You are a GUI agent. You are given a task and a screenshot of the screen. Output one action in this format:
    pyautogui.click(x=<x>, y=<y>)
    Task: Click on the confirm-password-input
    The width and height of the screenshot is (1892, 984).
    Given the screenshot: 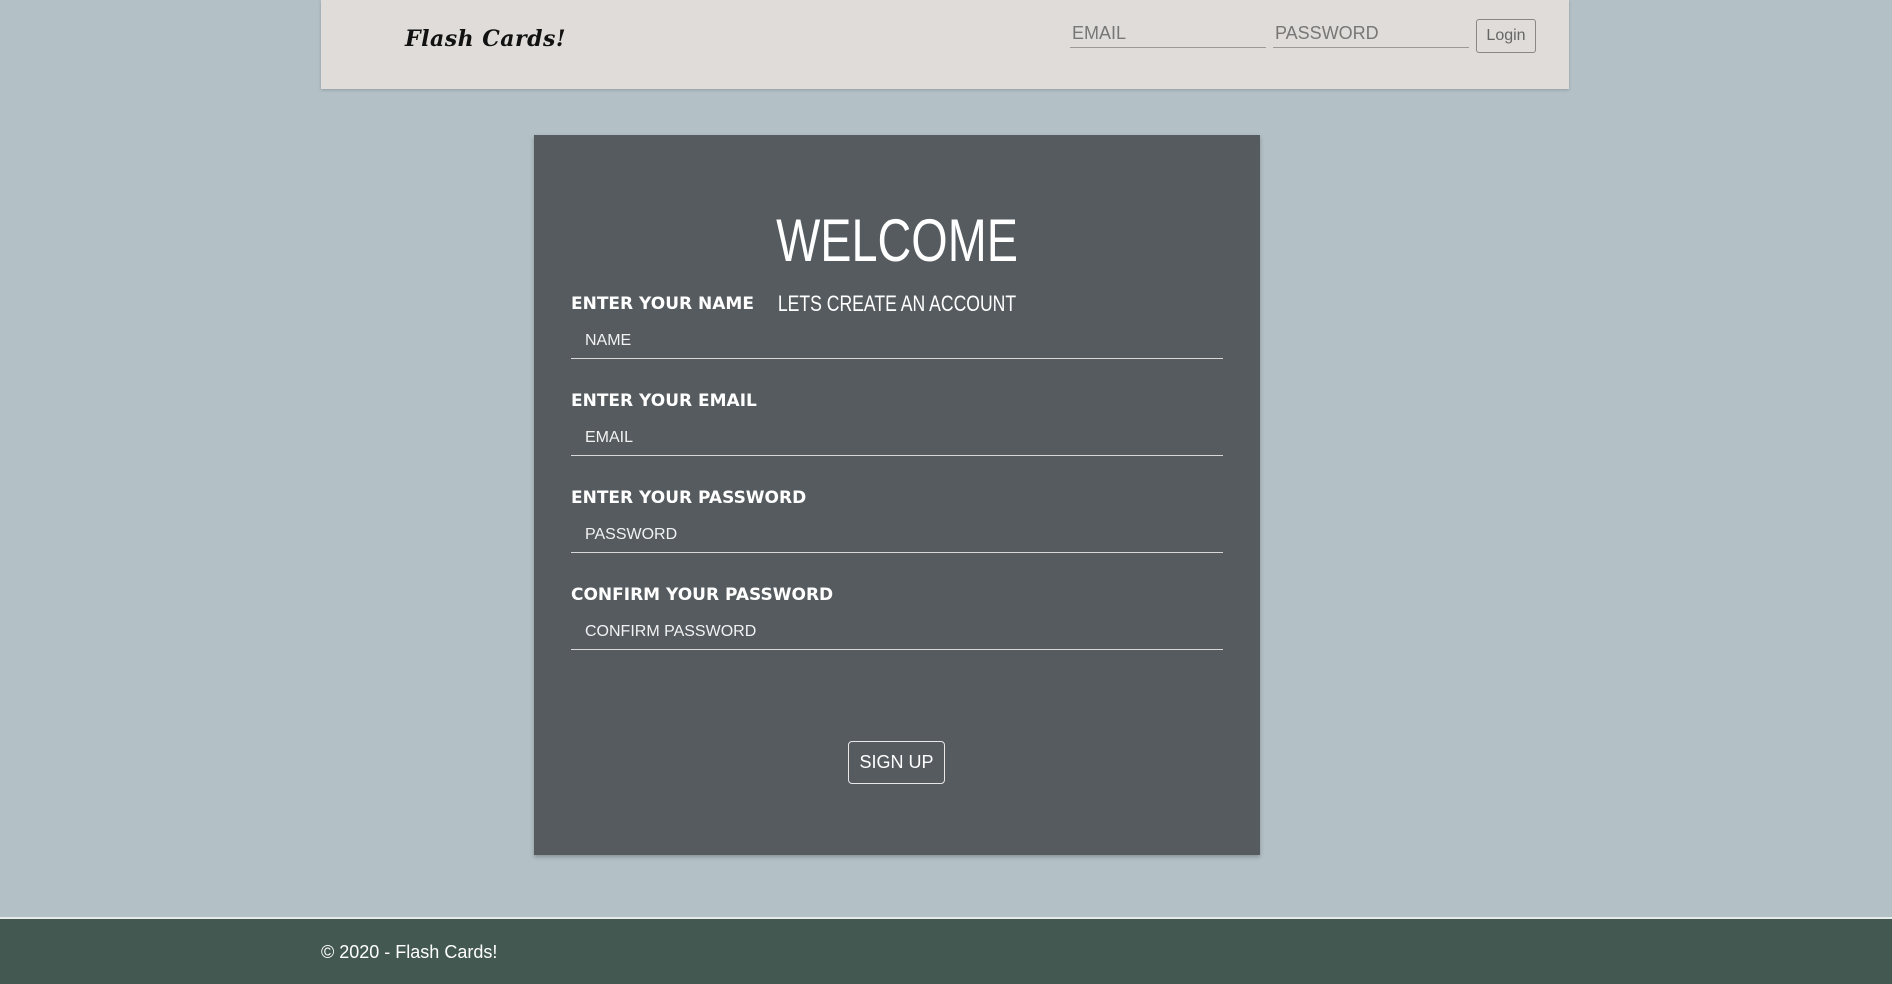 What is the action you would take?
    pyautogui.click(x=897, y=632)
    